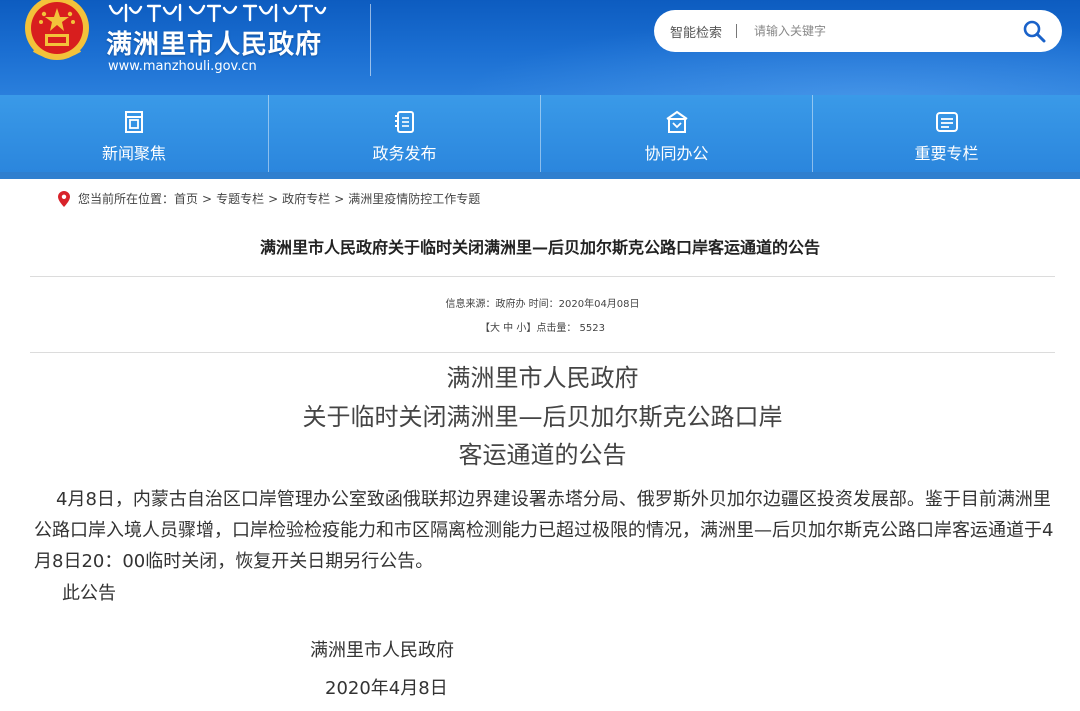 The height and width of the screenshot is (711, 1080). Describe the element at coordinates (508, 328) in the screenshot. I see `font-size-medium-button: 中` at that location.